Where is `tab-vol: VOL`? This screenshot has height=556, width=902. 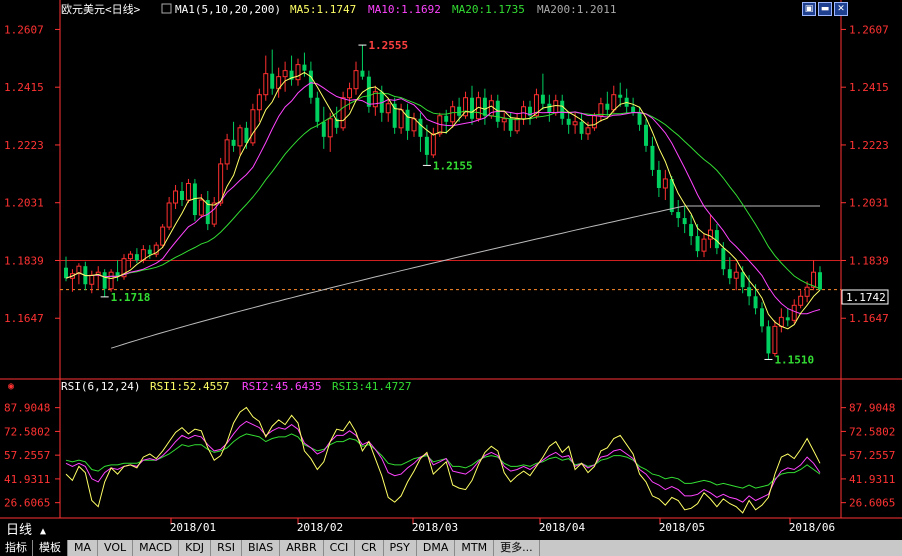 tab-vol: VOL is located at coordinates (116, 548).